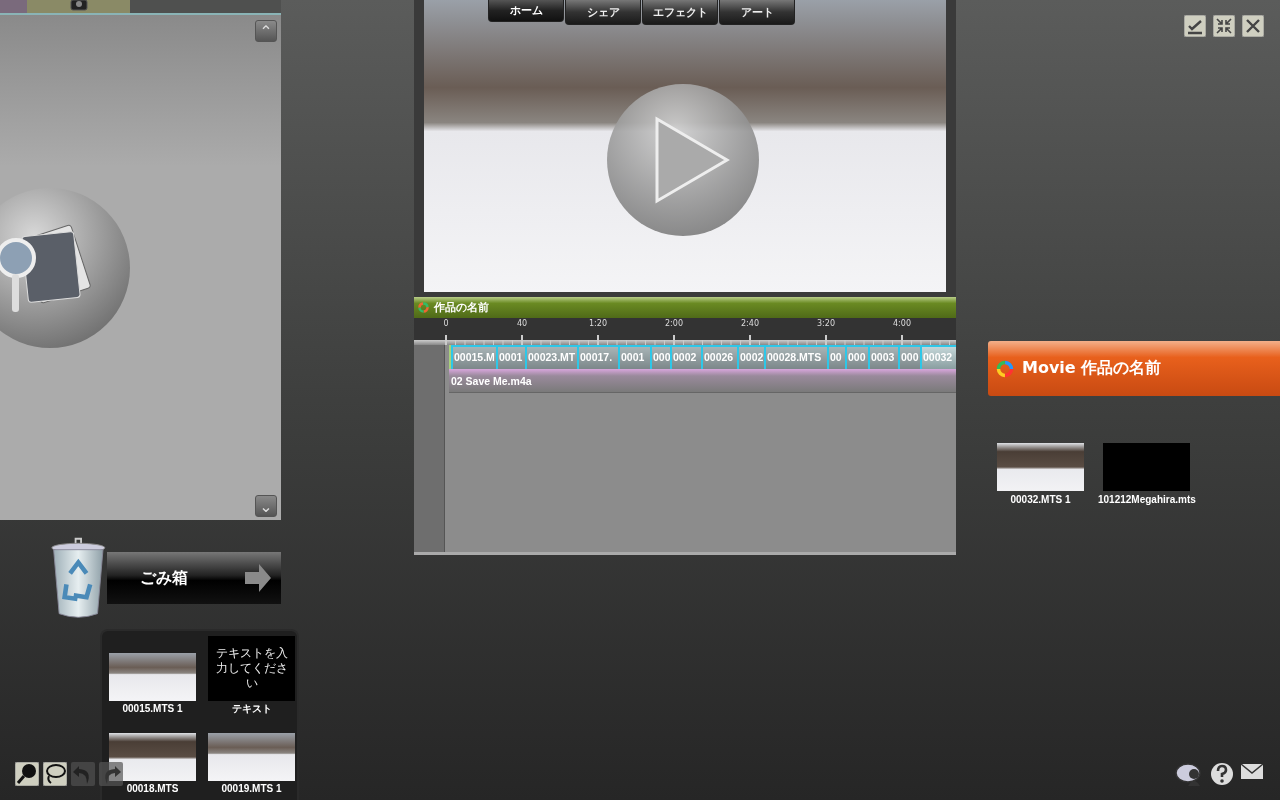  I want to click on thumbnail-label: 00018.MTS, so click(152, 789).